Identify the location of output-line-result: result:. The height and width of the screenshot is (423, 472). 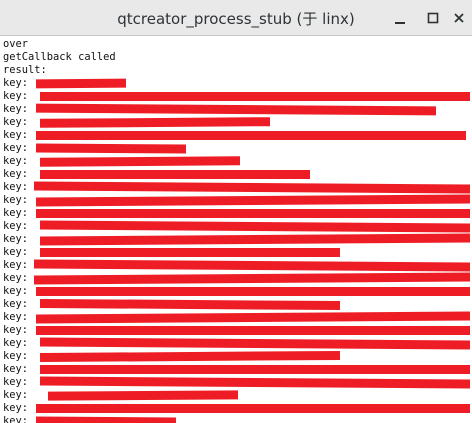
(25, 70).